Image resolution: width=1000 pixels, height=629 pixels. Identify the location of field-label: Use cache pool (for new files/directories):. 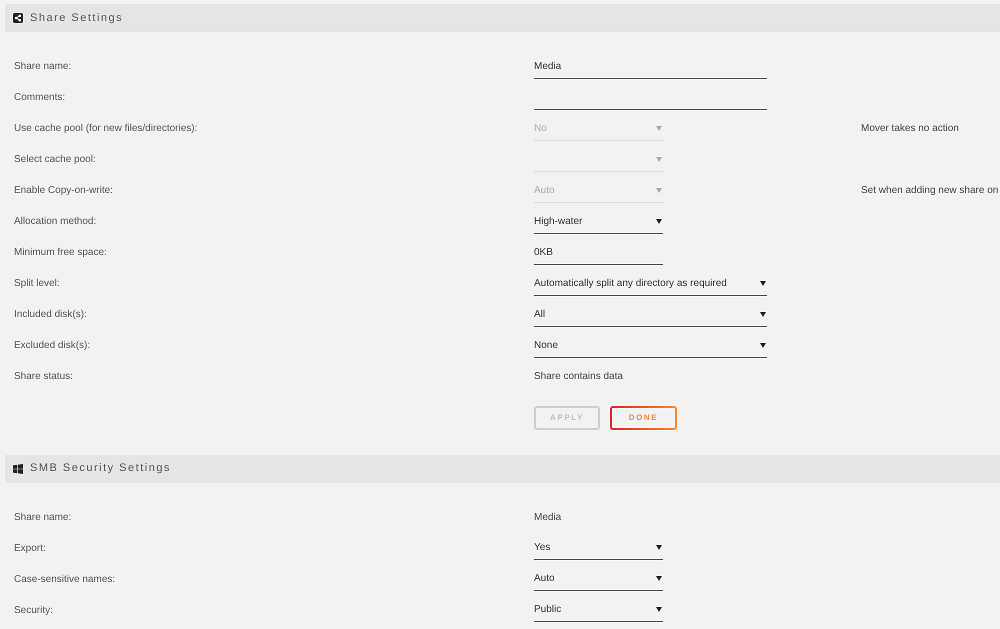
(106, 129).